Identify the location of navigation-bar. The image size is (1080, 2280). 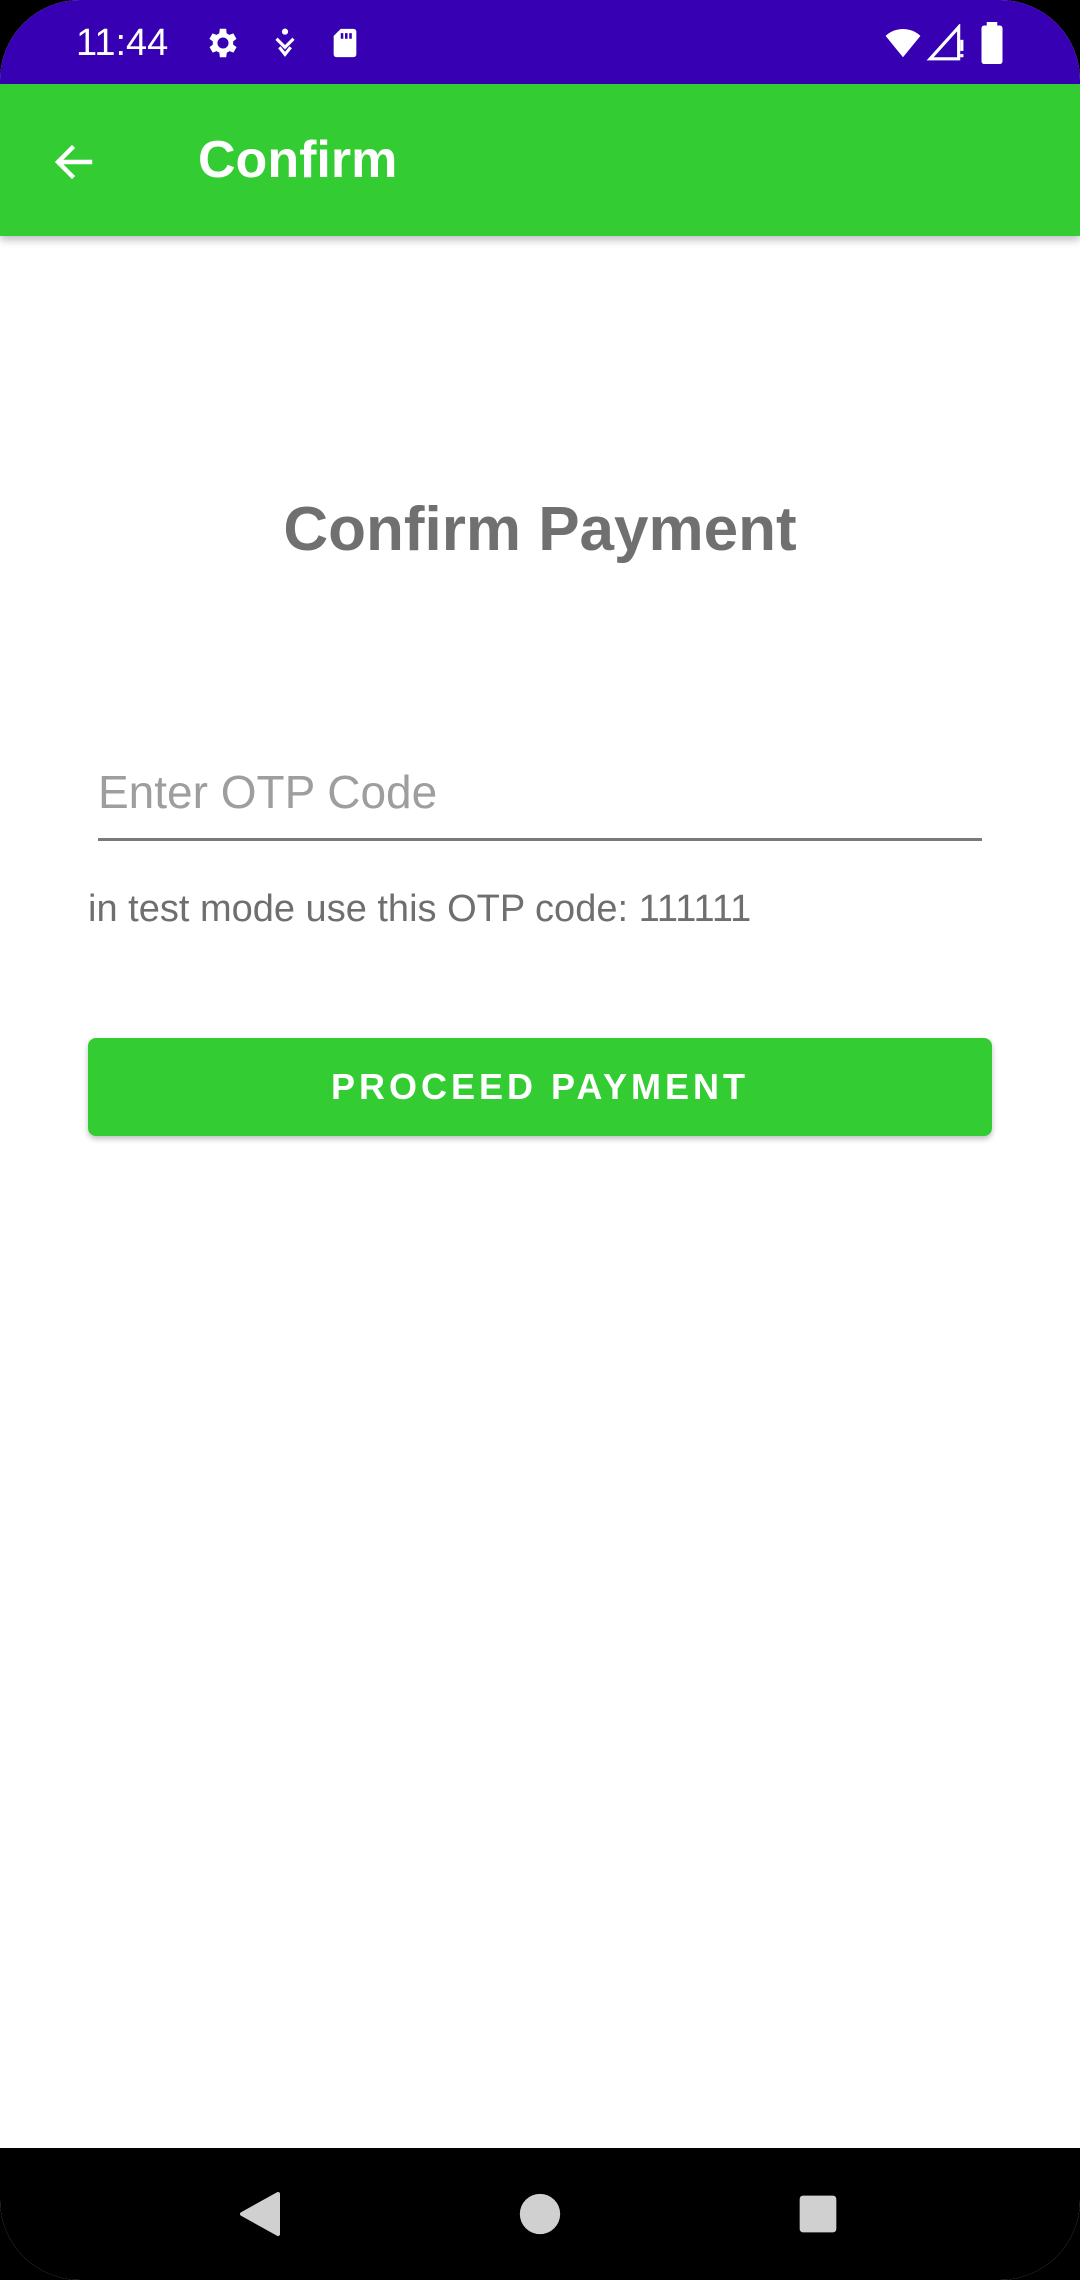
(540, 2214).